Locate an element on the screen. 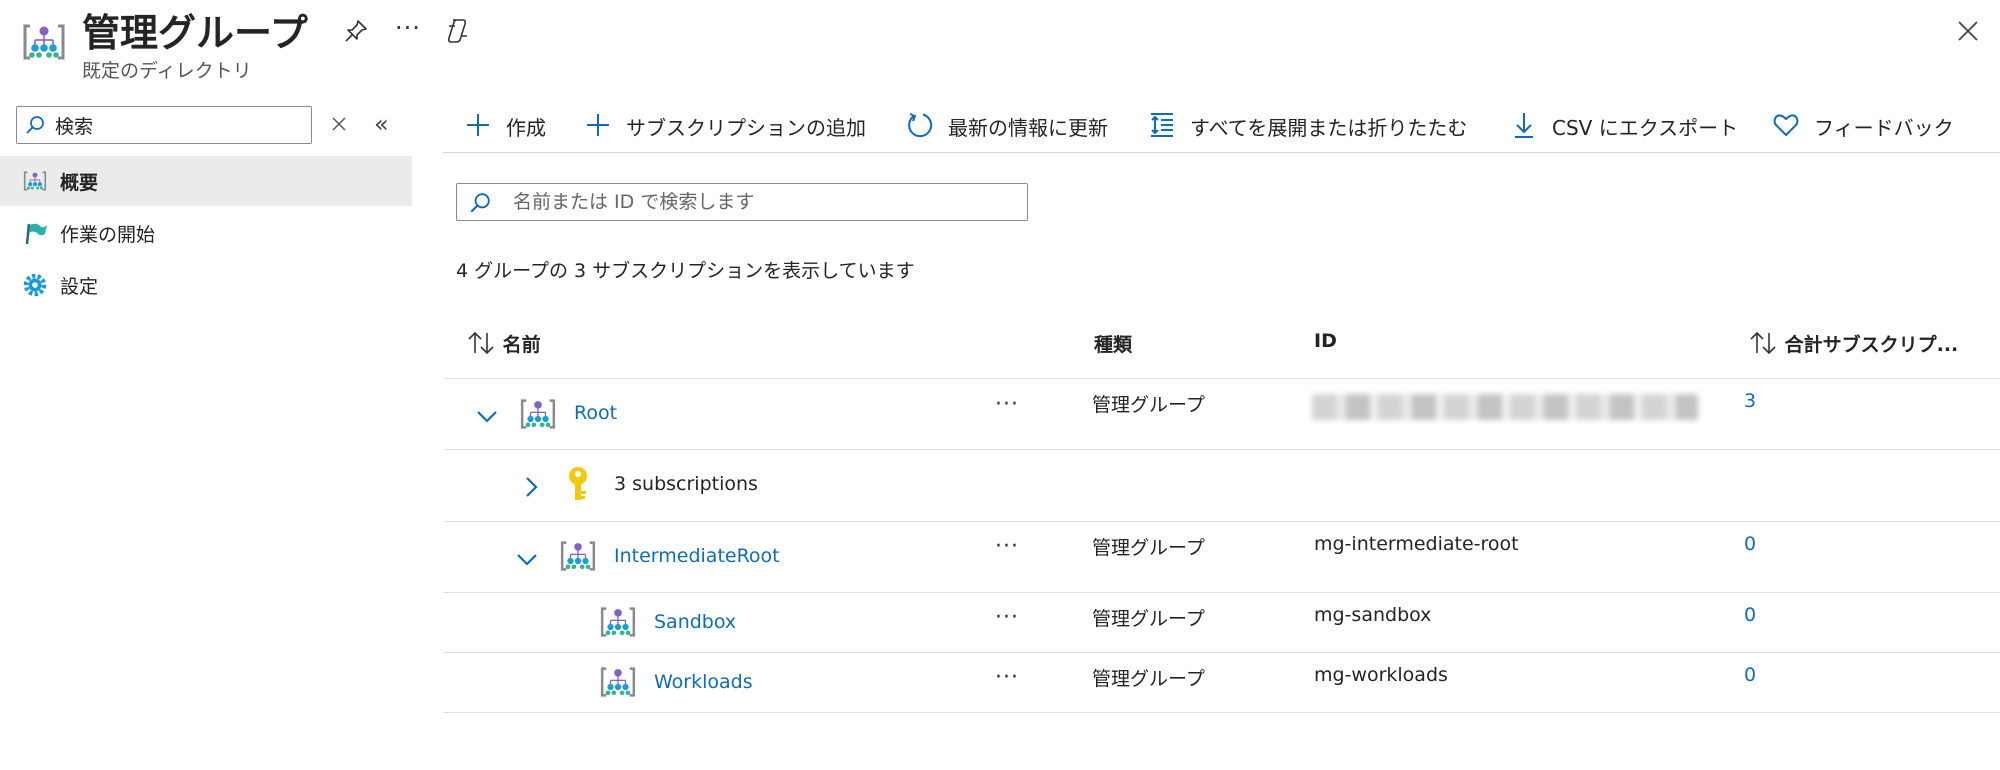 The image size is (2000, 770). sidebar-item-label: 設定 is located at coordinates (79, 287).